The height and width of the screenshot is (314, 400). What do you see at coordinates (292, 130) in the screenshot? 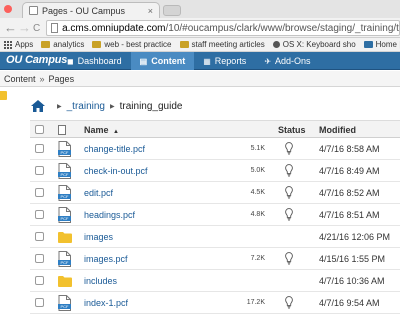
I see `status-column-header: Status` at bounding box center [292, 130].